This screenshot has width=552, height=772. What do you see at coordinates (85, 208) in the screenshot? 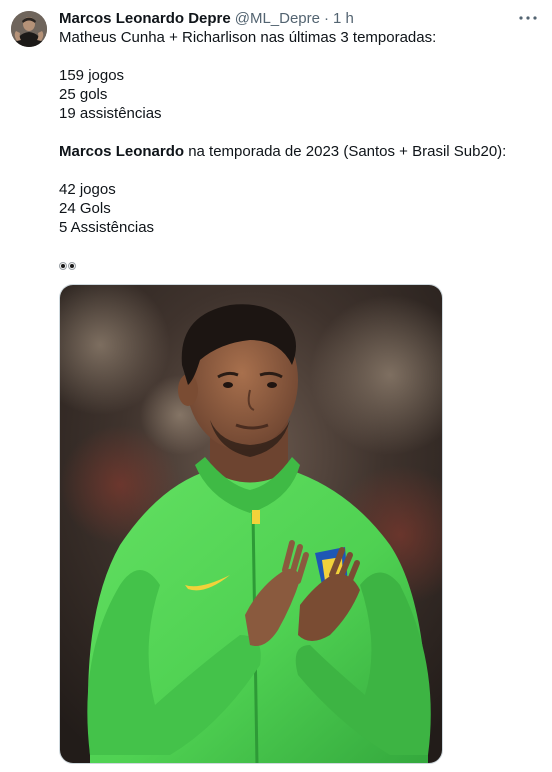
I see `text-line: 24 Gols` at bounding box center [85, 208].